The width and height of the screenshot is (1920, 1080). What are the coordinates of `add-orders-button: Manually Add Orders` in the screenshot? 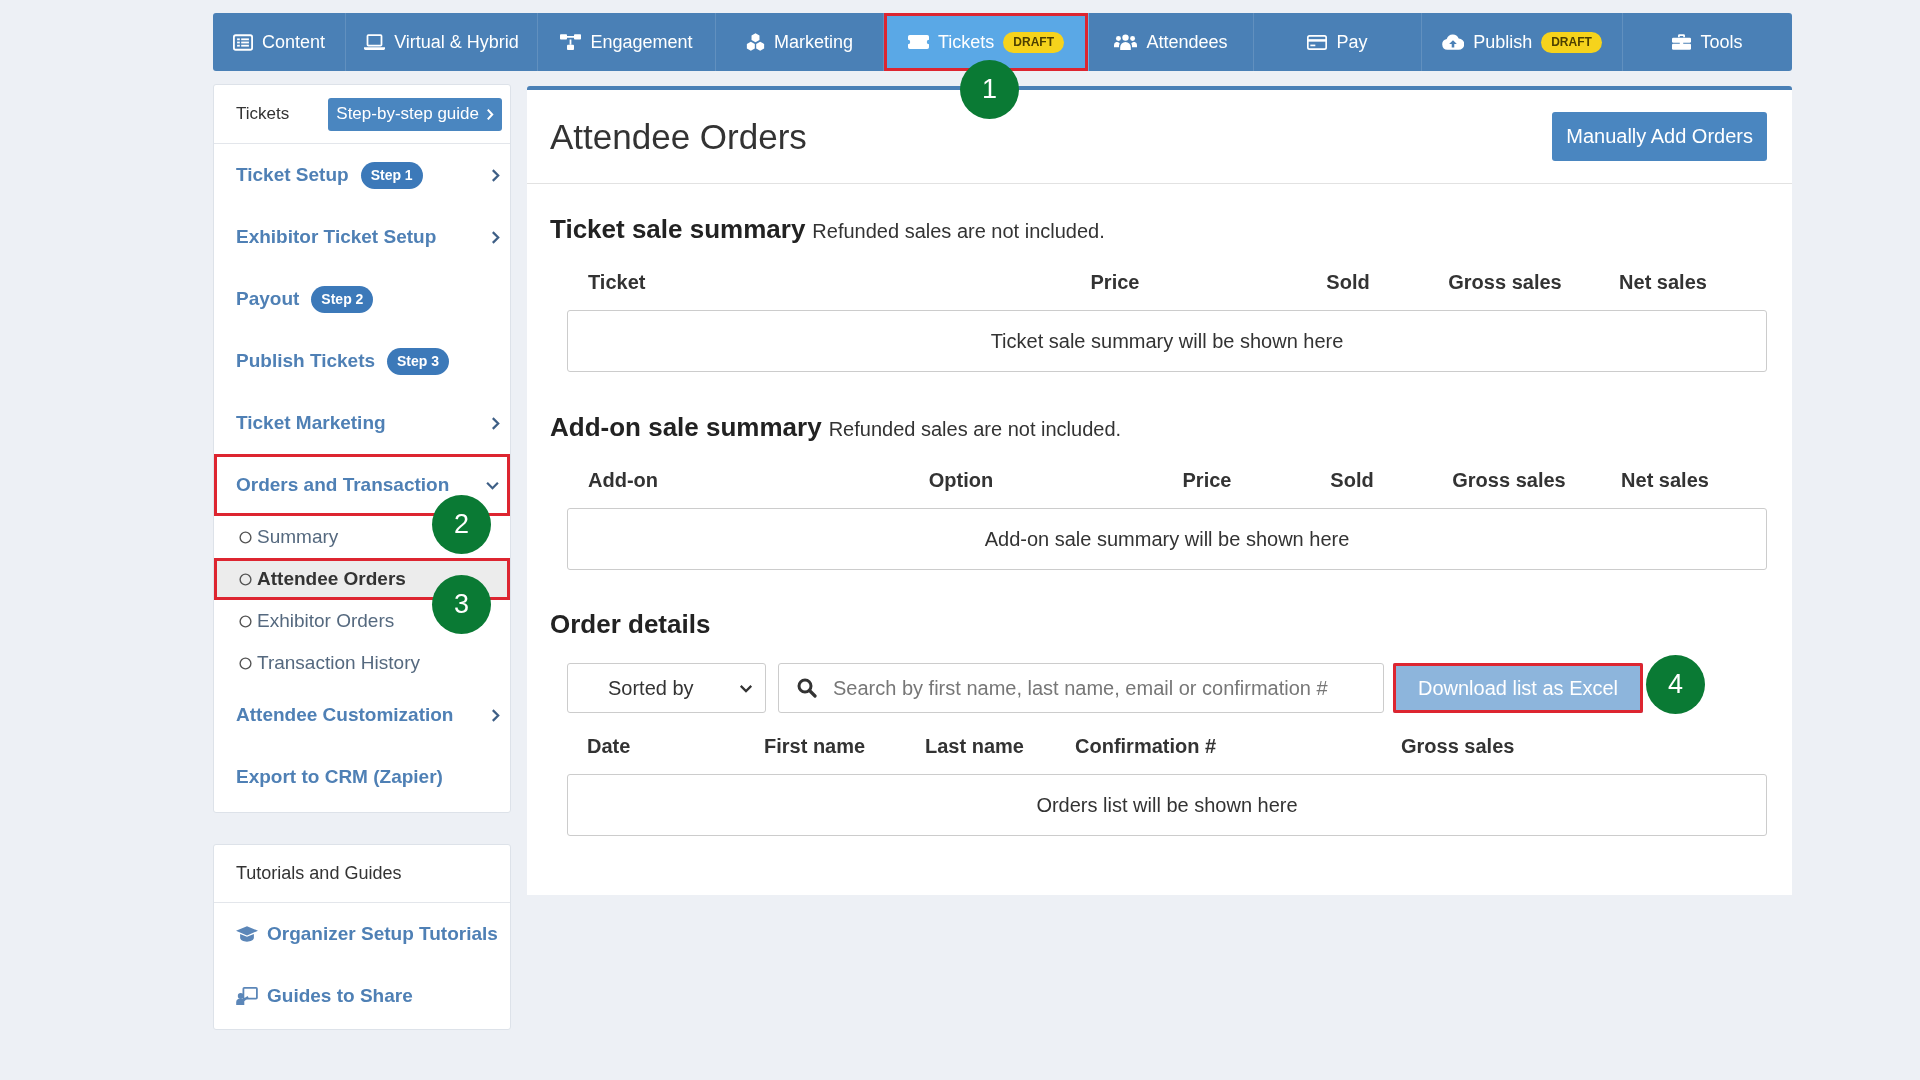 It's located at (1659, 136).